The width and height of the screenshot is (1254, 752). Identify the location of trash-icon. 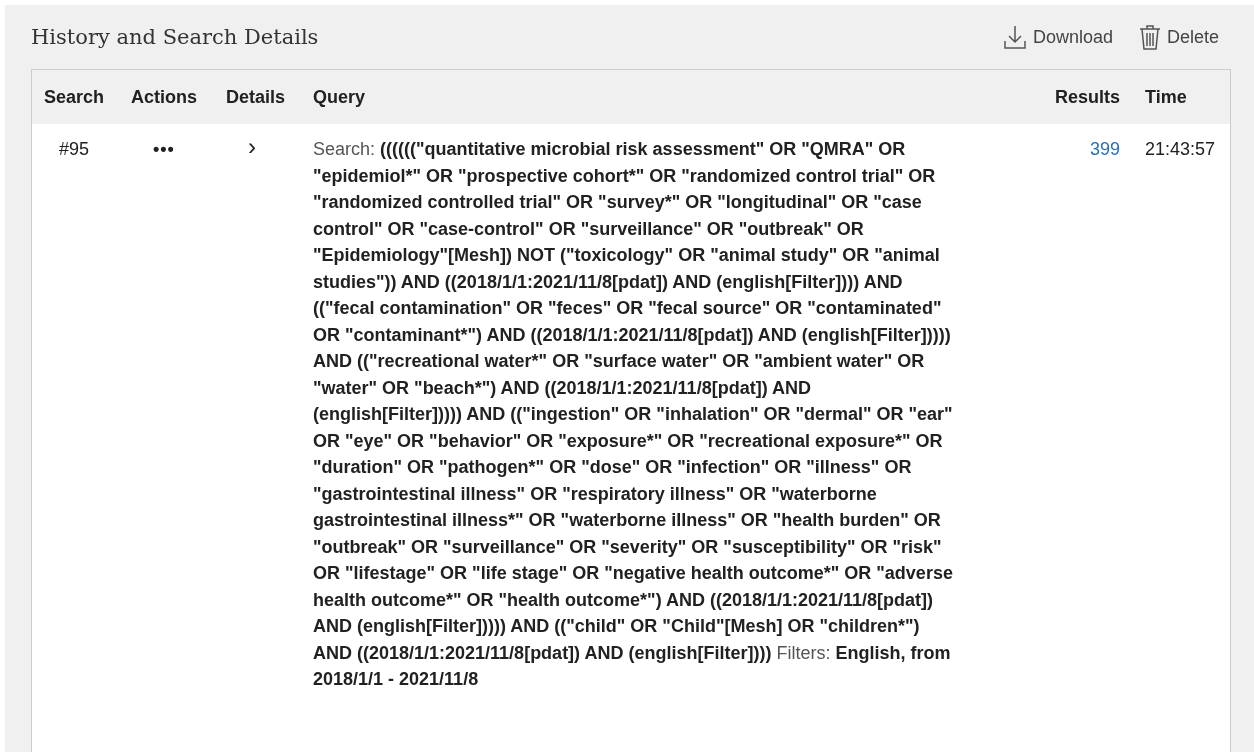
(1149, 37).